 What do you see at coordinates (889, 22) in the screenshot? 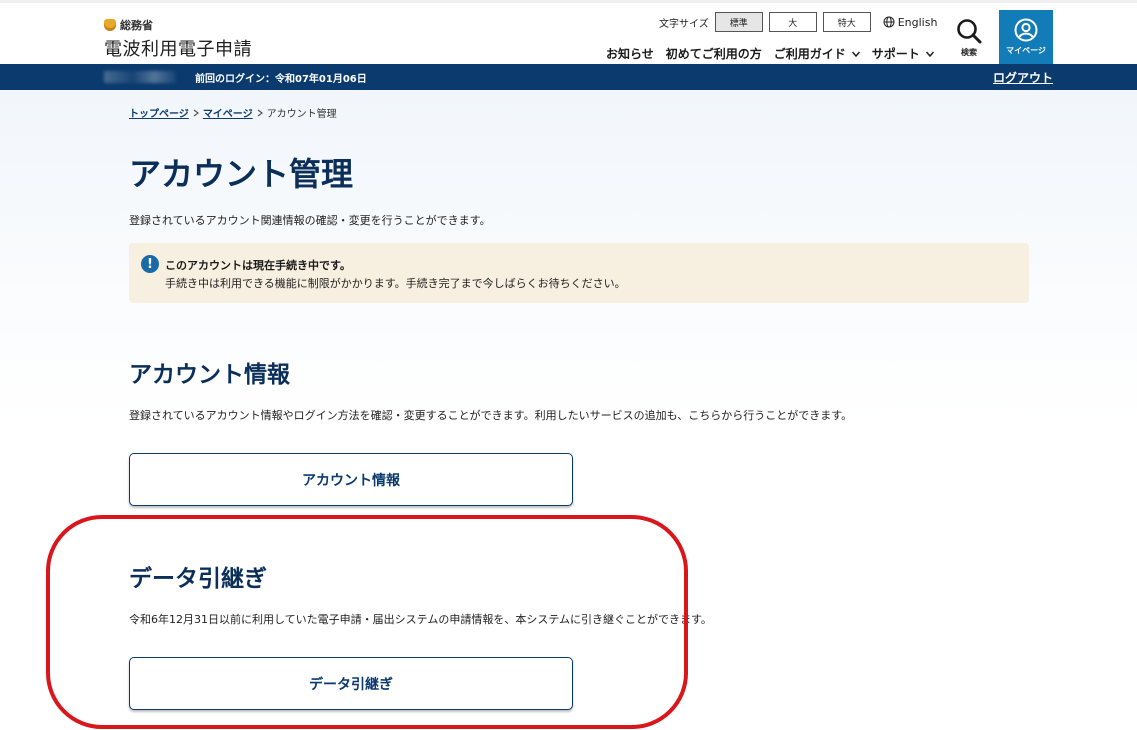
I see `globe-icon` at bounding box center [889, 22].